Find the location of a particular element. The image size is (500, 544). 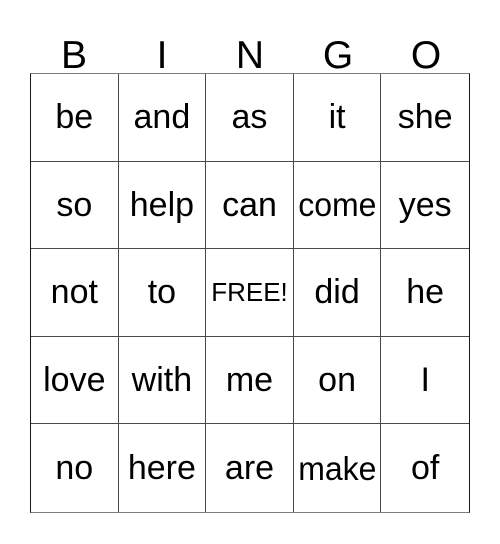

bingo-cell: me is located at coordinates (250, 380).